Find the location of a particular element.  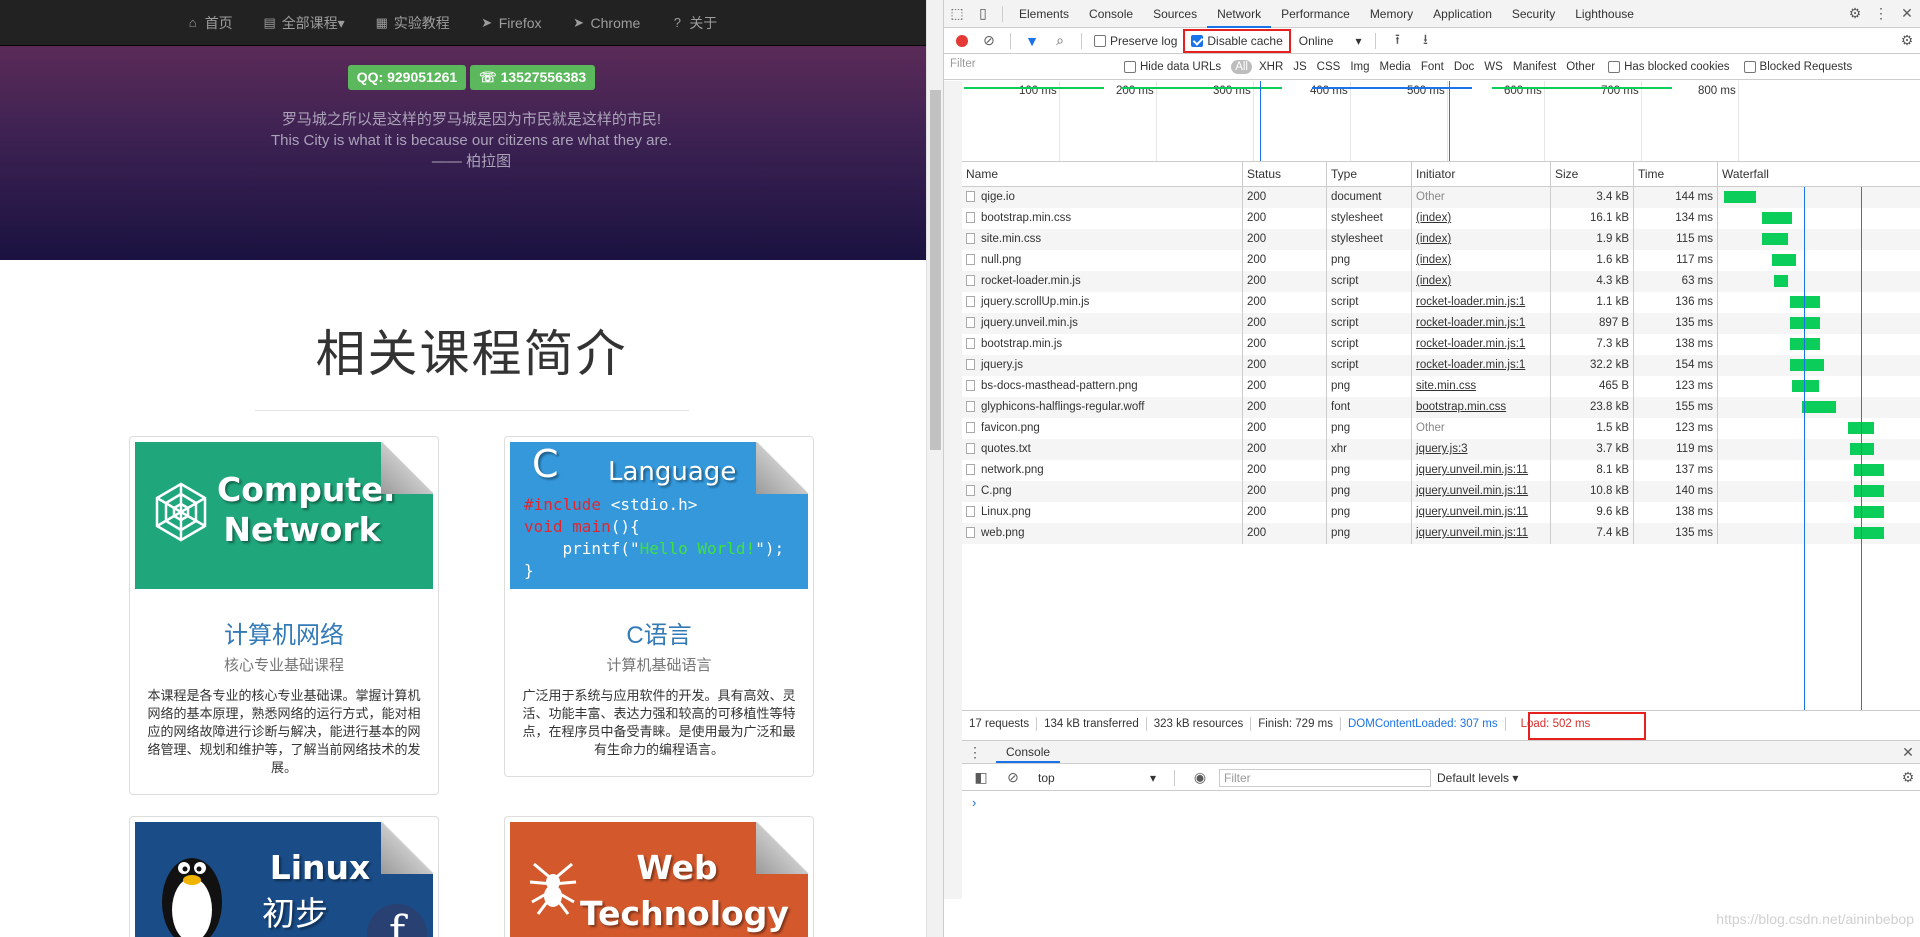

export-har-icon: ⭳ is located at coordinates (1425, 41).